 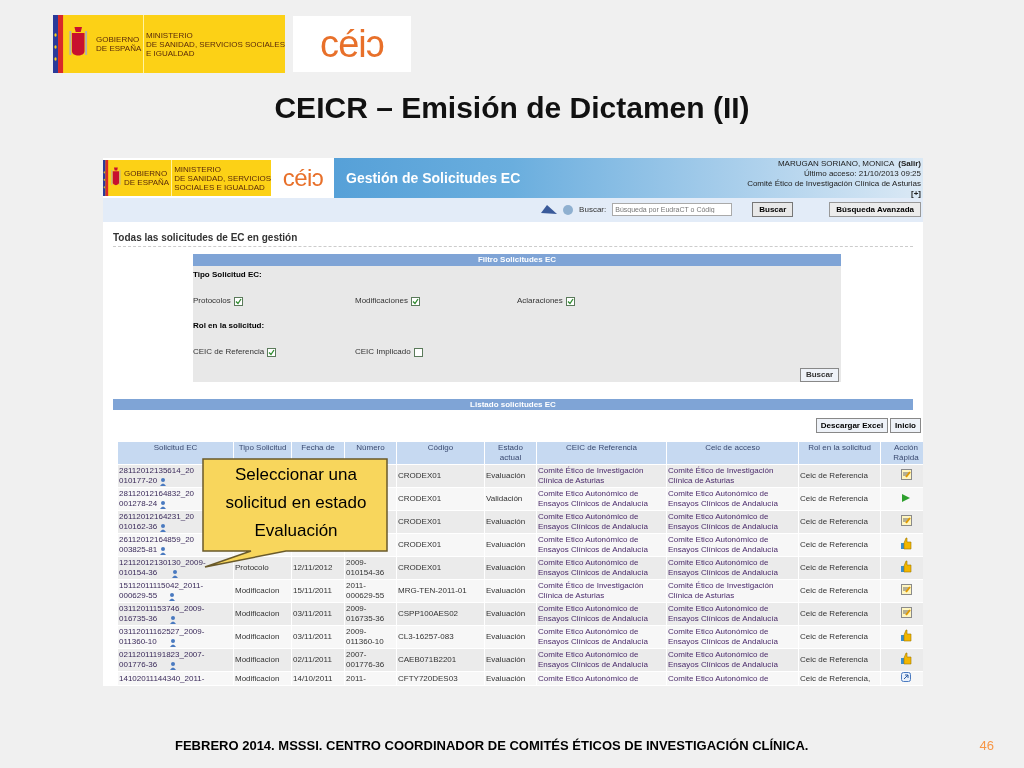 I want to click on app-title: Gestión de Solicitudes EC, so click(x=433, y=178).